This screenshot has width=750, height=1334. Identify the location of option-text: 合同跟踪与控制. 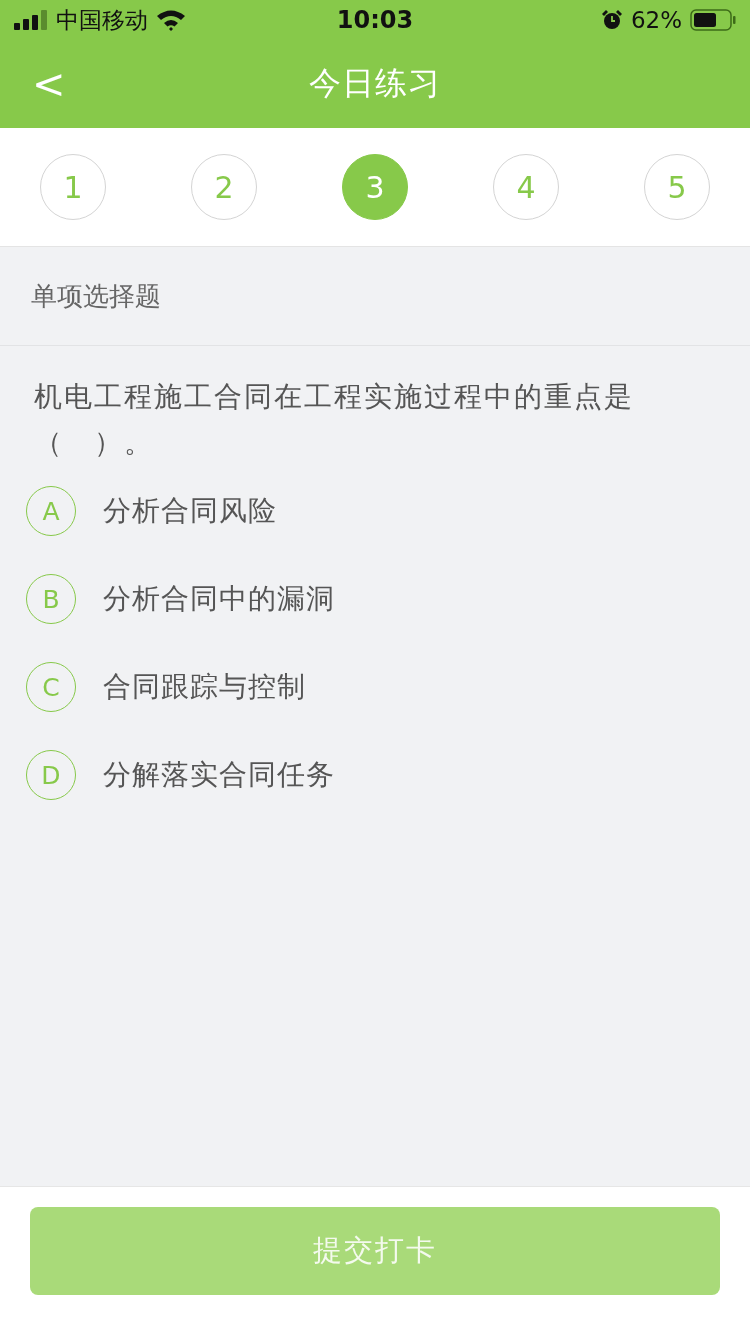
(204, 687).